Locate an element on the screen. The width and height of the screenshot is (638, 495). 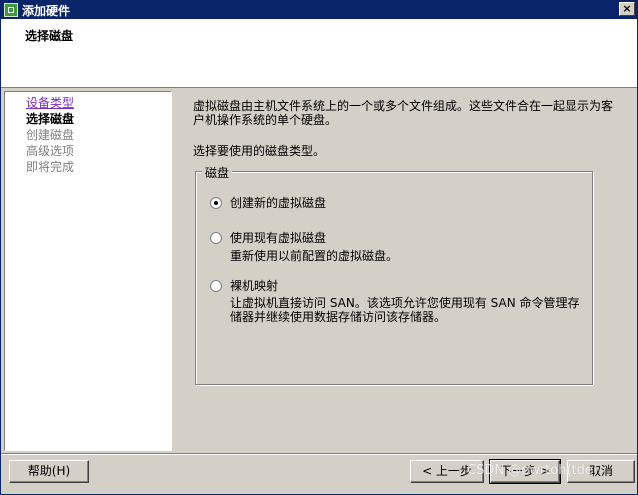
step-select-disk: 选择磁盘 is located at coordinates (50, 119).